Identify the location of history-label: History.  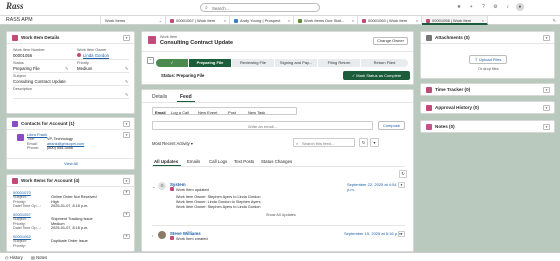
(16, 257).